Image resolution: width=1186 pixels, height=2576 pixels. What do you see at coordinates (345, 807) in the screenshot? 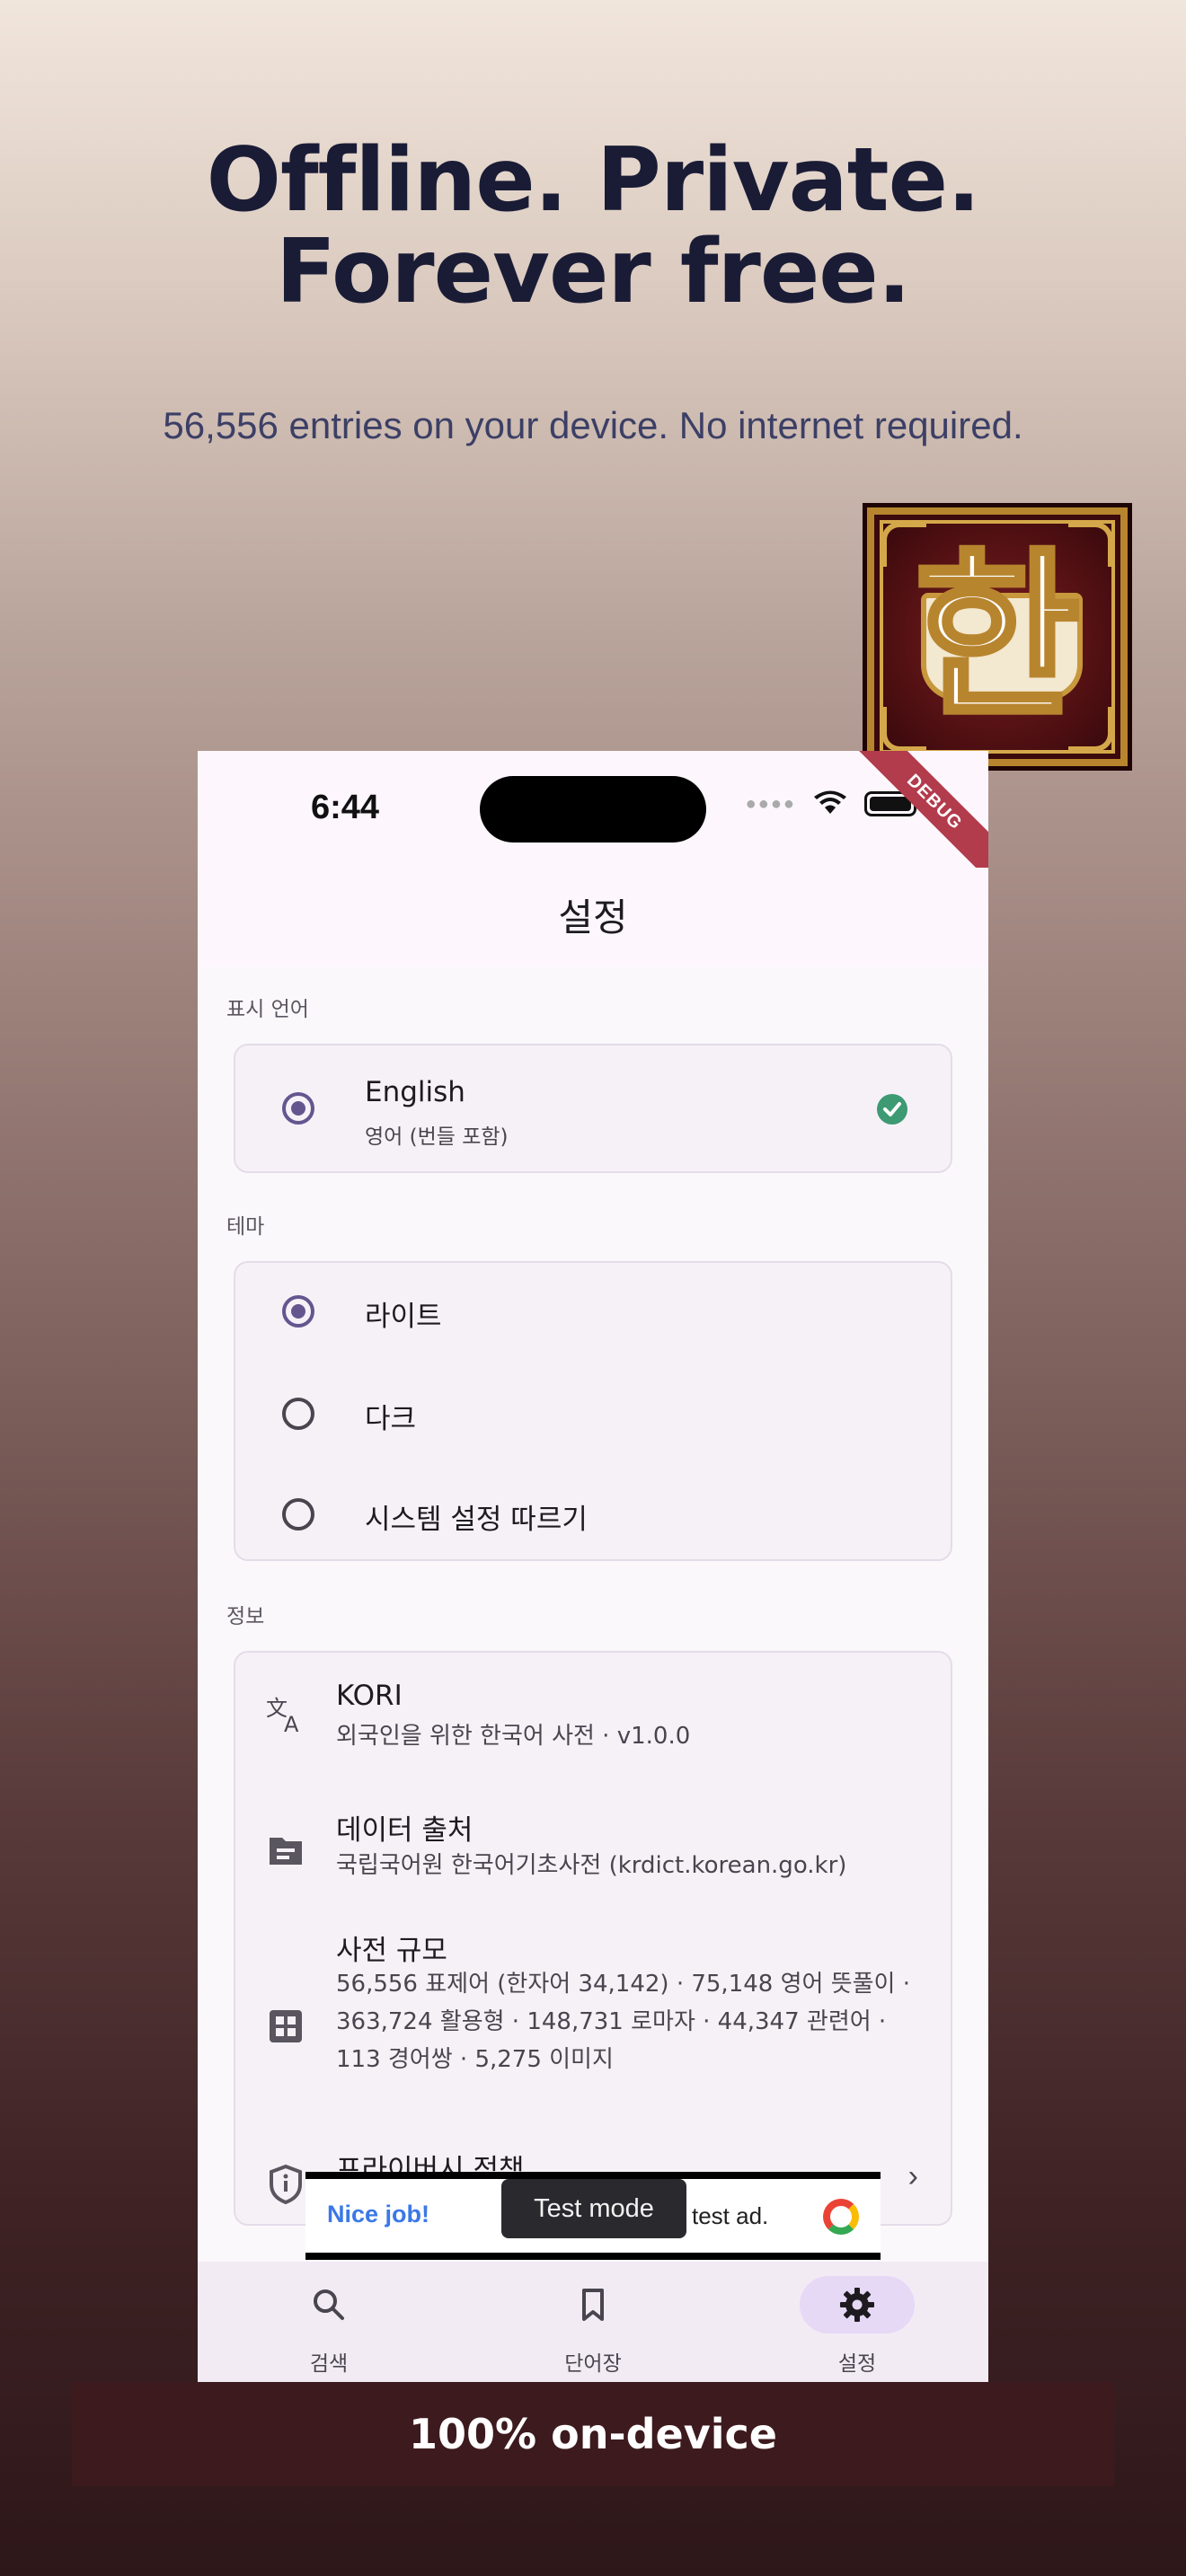
I see `status-time: 6:44` at bounding box center [345, 807].